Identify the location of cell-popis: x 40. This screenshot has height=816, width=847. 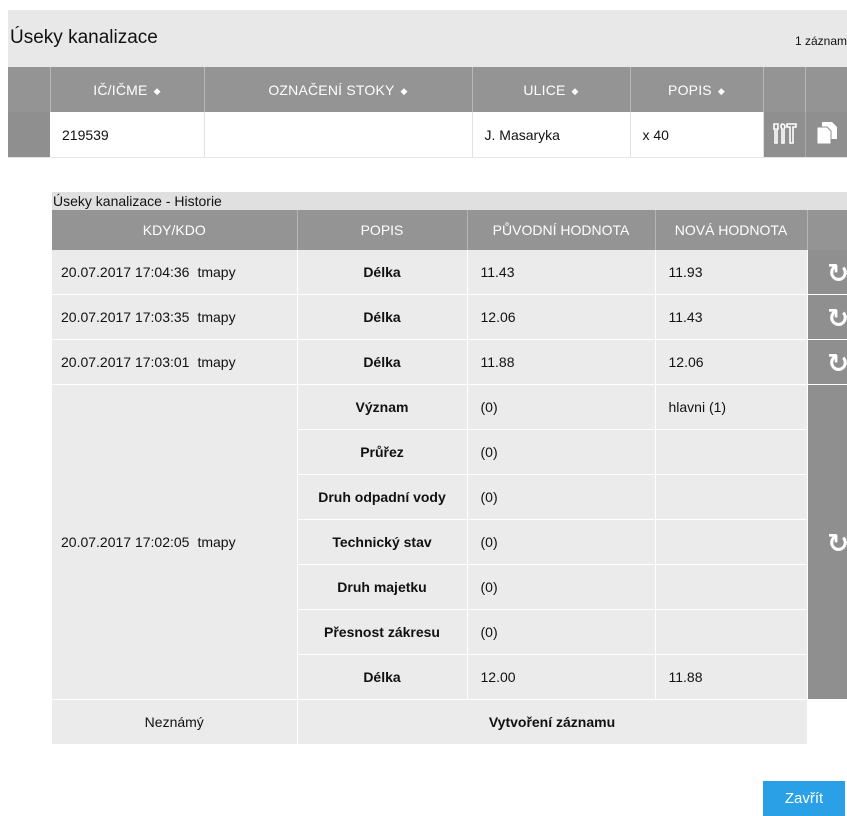
(697, 135).